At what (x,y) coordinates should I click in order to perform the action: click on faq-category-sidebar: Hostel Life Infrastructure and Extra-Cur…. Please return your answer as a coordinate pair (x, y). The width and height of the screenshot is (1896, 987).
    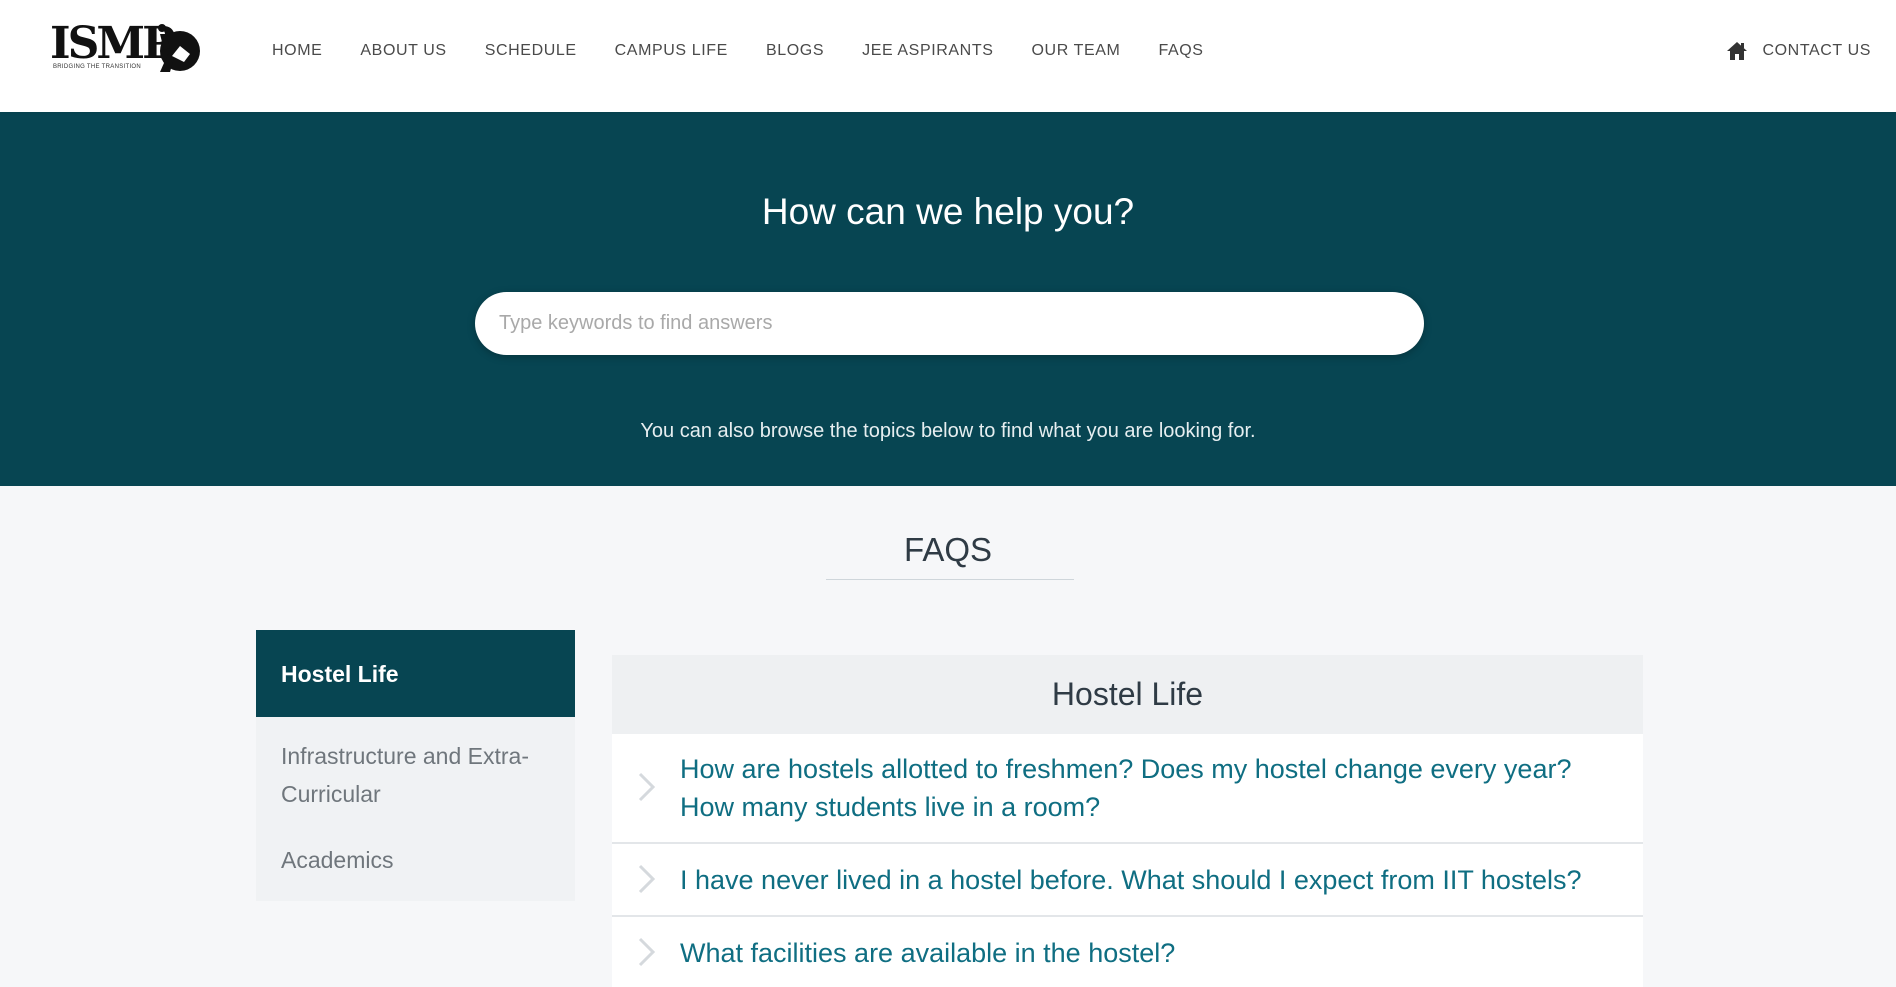
    Looking at the image, I should click on (415, 765).